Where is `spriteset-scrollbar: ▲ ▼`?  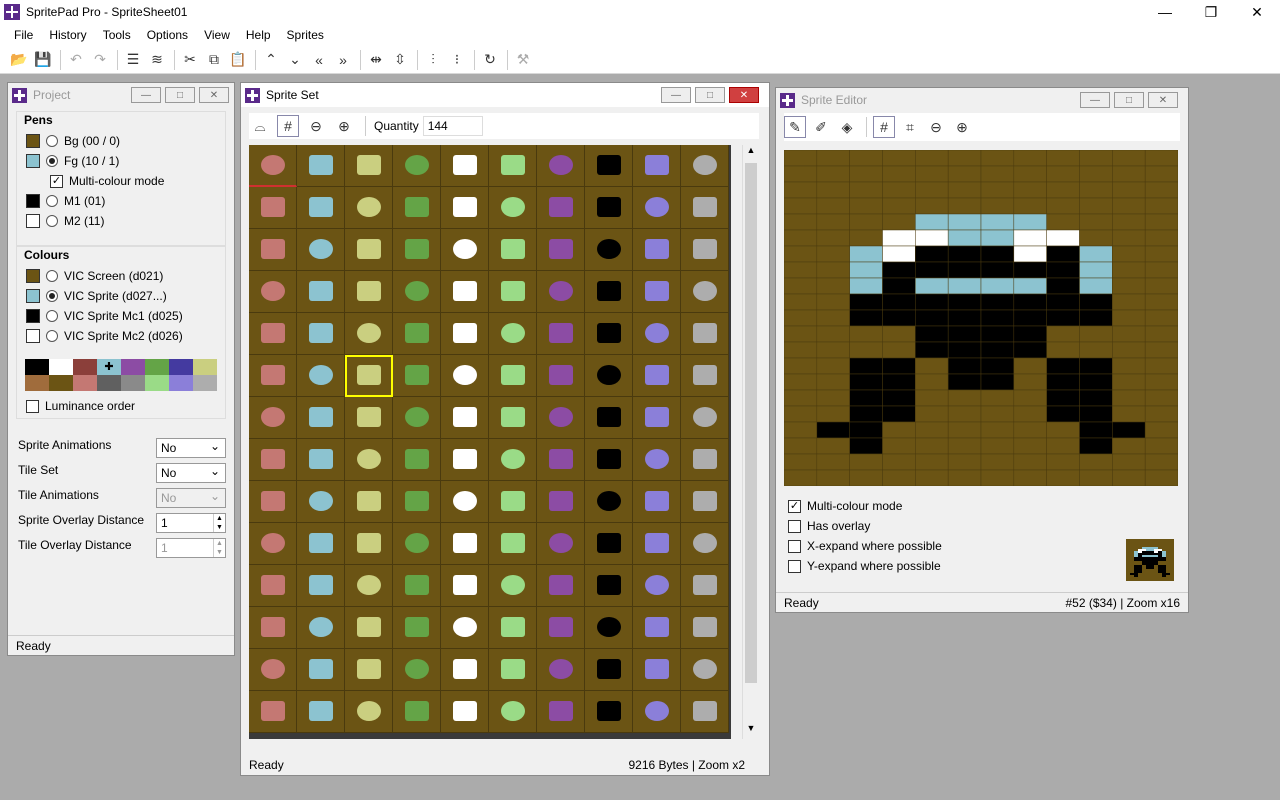
spriteset-scrollbar: ▲ ▼ is located at coordinates (750, 442).